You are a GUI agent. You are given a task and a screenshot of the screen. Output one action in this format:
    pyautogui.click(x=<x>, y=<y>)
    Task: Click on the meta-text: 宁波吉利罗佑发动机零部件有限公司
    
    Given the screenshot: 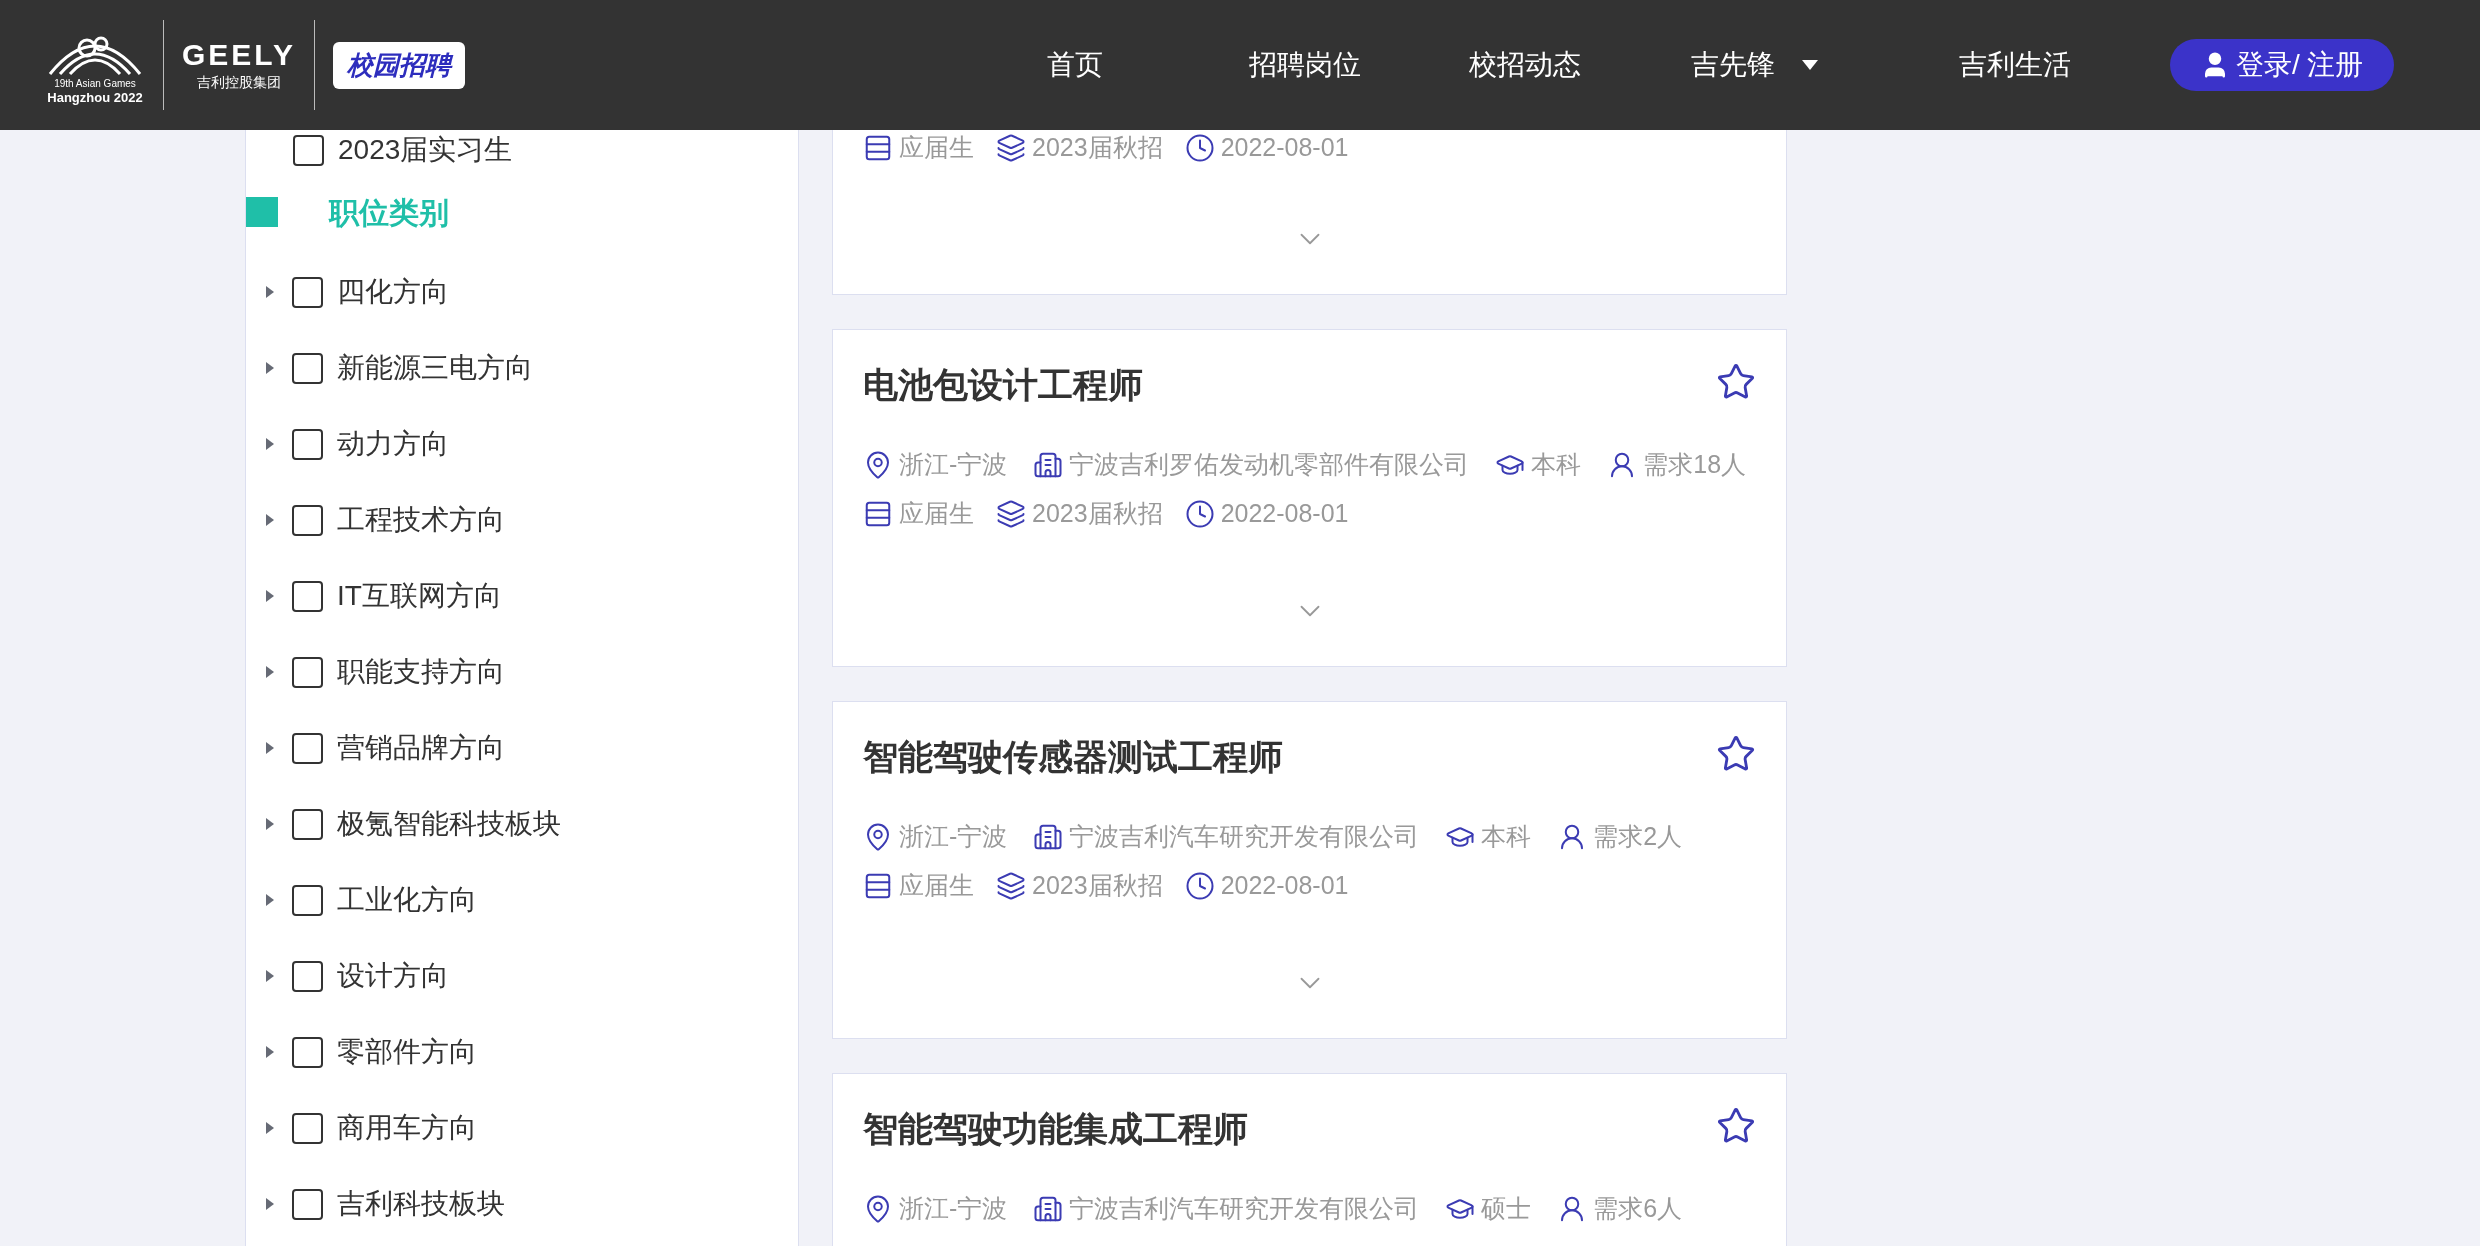 What is the action you would take?
    pyautogui.click(x=1269, y=464)
    